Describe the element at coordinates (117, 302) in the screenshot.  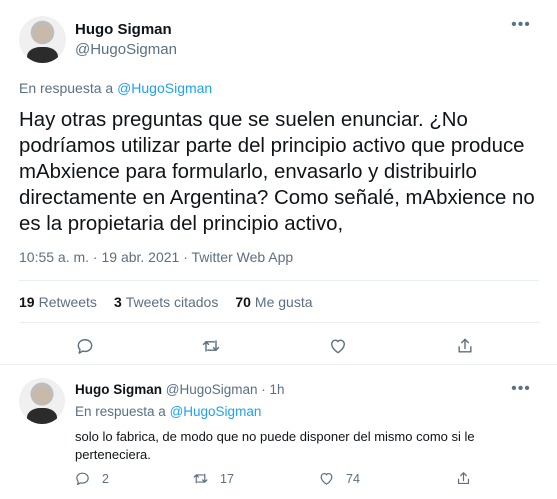
I see `quotes-count: 3` at that location.